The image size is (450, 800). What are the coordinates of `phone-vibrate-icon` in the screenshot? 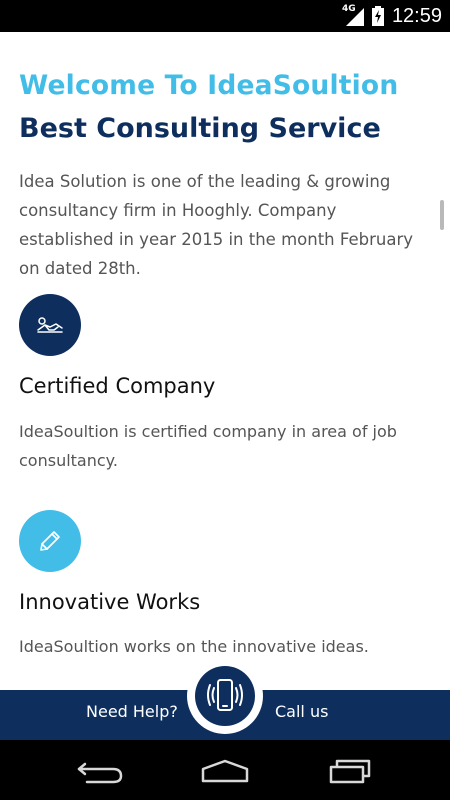 It's located at (225, 696).